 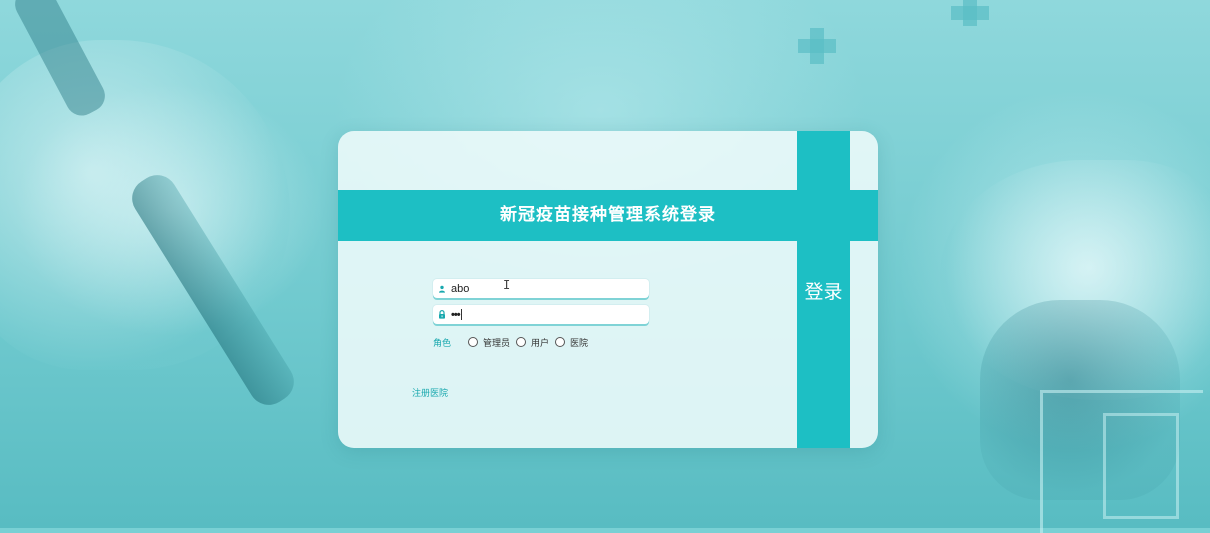 I want to click on username-value: abo, so click(x=460, y=288).